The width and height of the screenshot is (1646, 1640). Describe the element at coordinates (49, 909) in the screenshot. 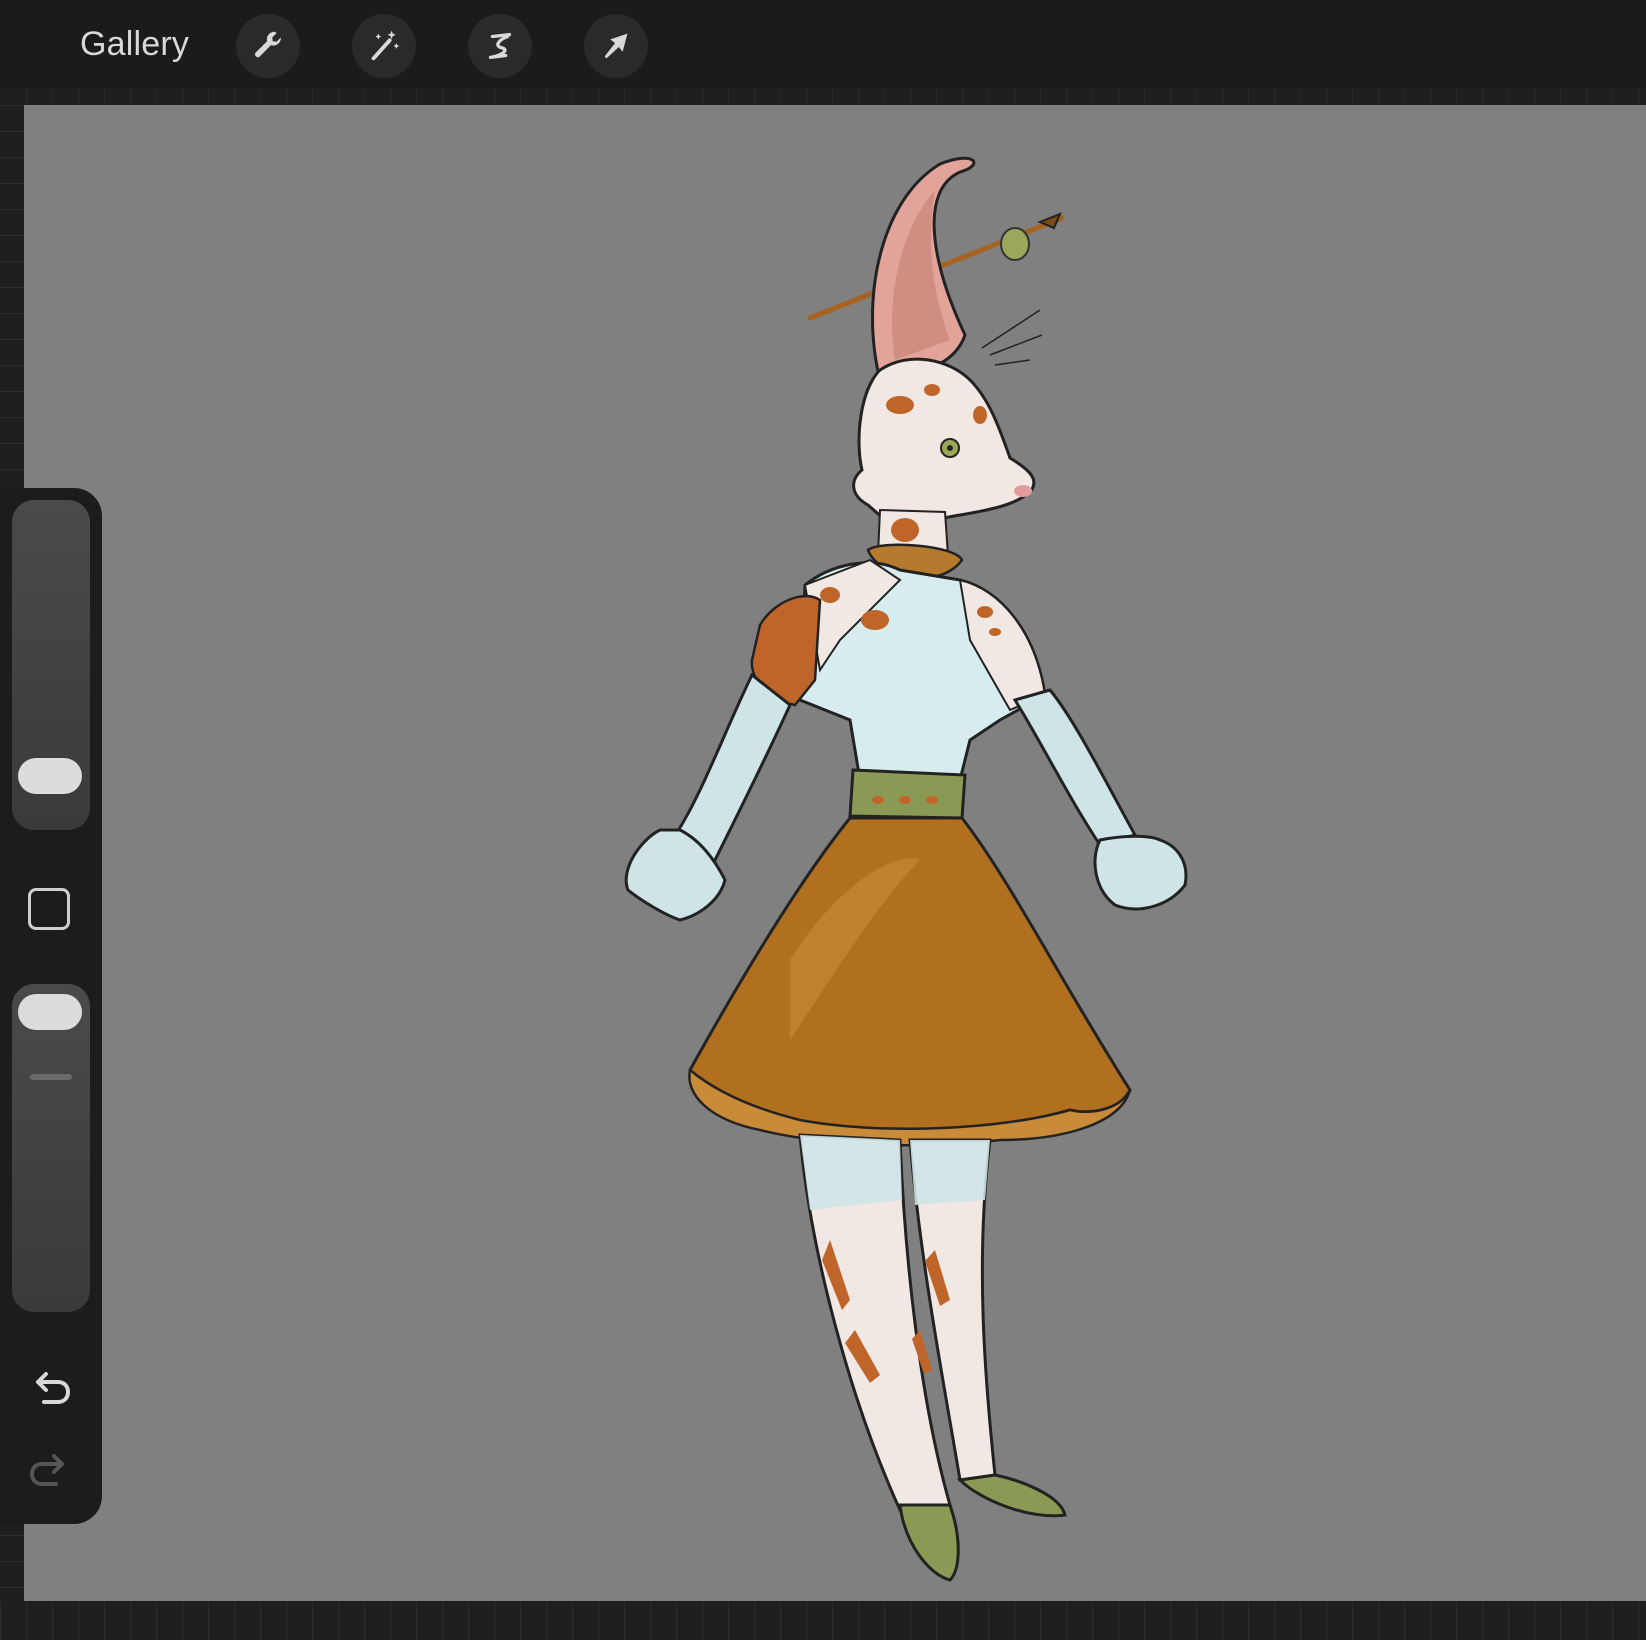

I see `modify-button` at that location.